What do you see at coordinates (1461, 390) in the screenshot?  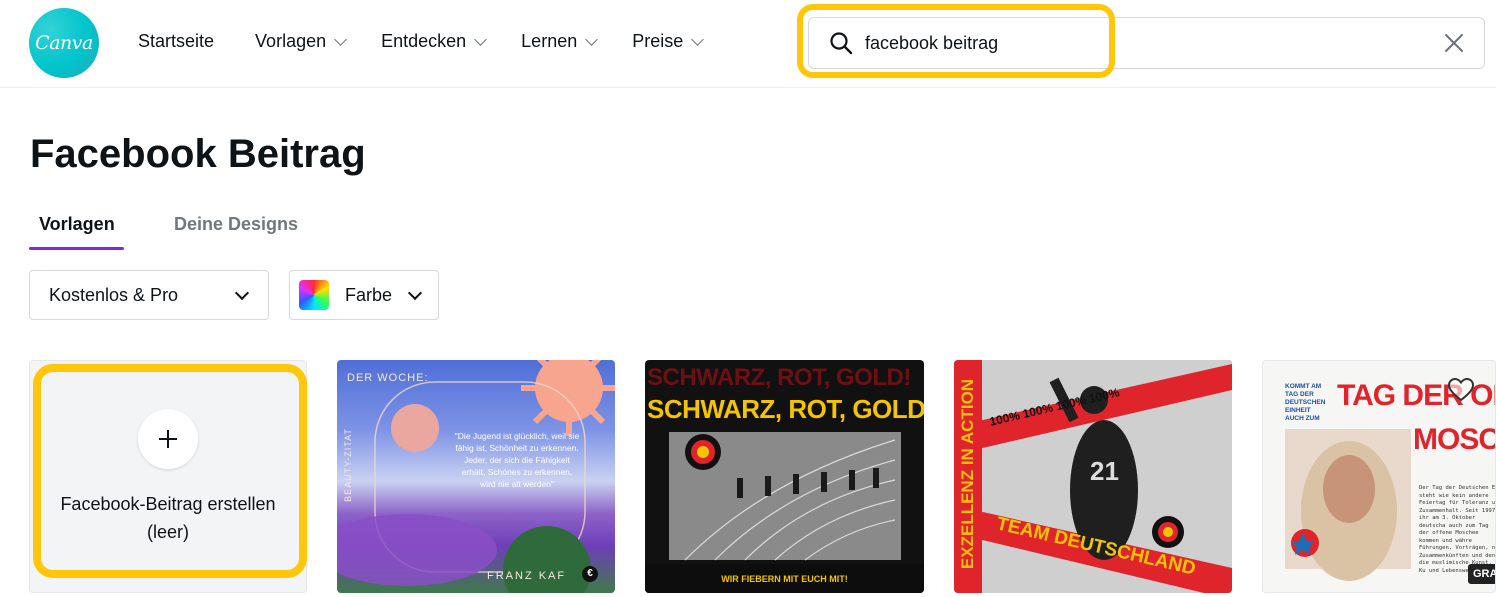 I see `heart-icon` at bounding box center [1461, 390].